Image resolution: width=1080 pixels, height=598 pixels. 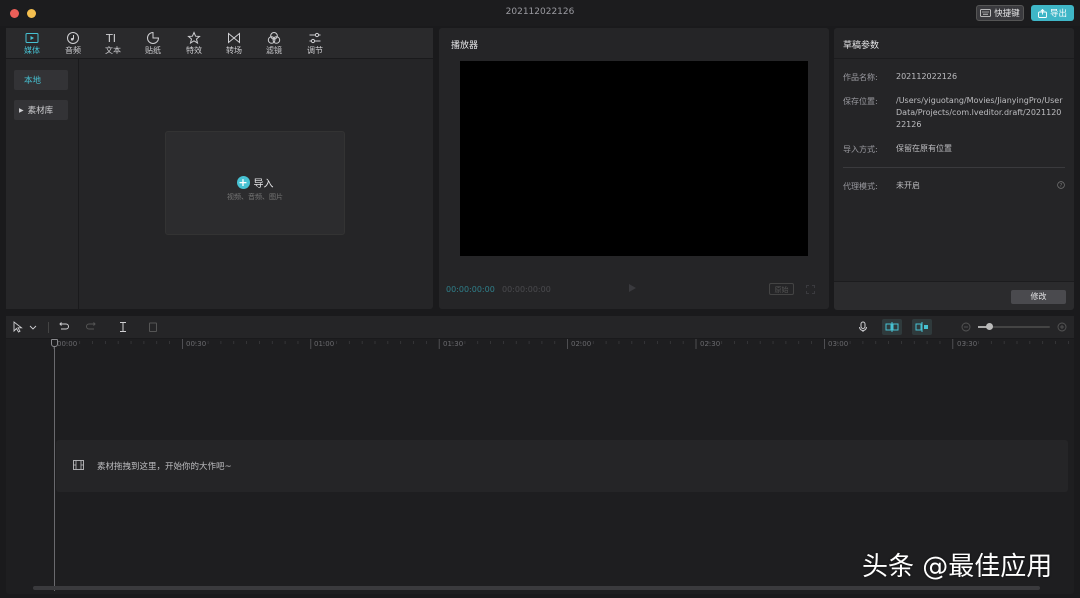 What do you see at coordinates (909, 124) in the screenshot?
I see `save-location-line: 22126` at bounding box center [909, 124].